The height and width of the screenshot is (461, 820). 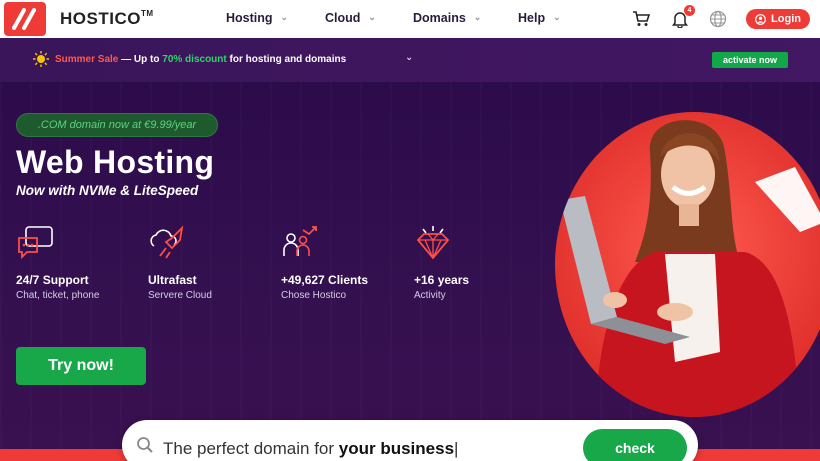 I want to click on cloud-rocket-icon, so click(x=167, y=242).